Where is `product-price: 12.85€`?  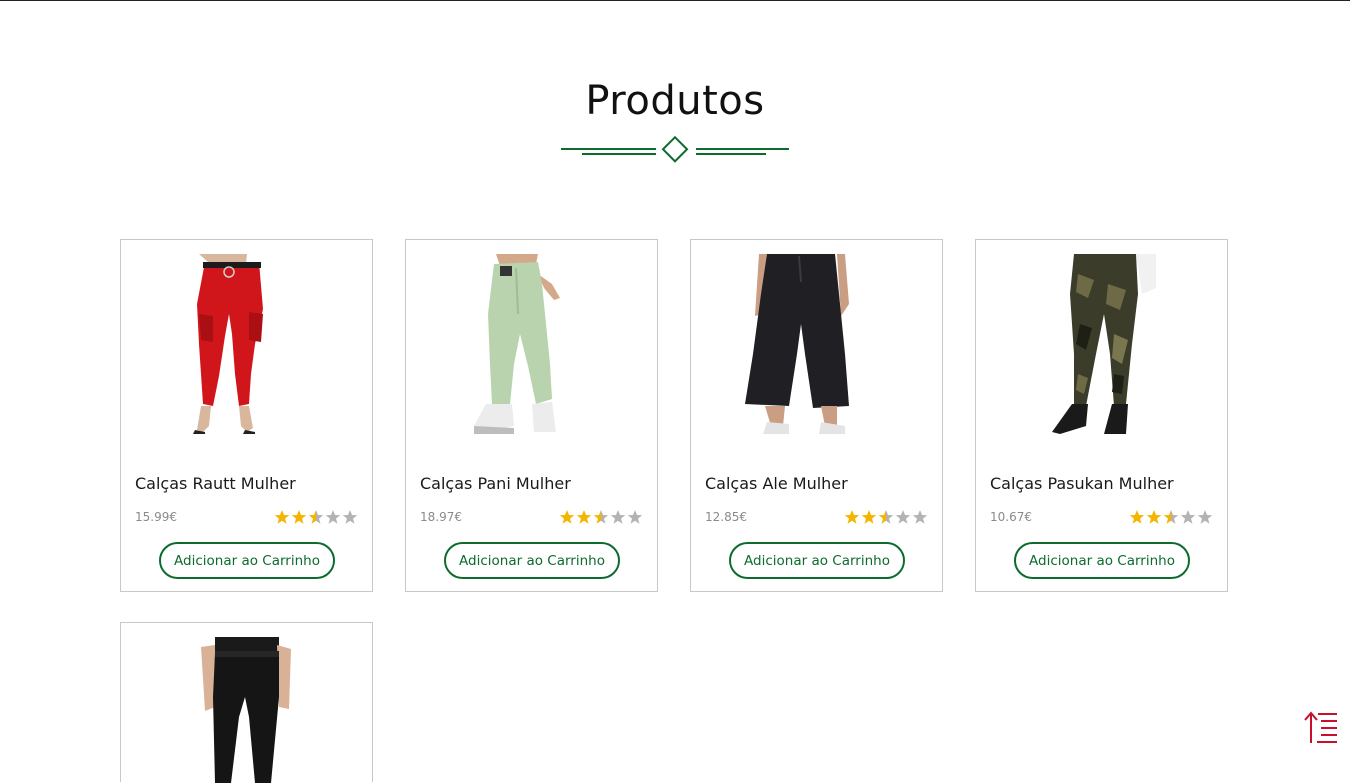 product-price: 12.85€ is located at coordinates (726, 517).